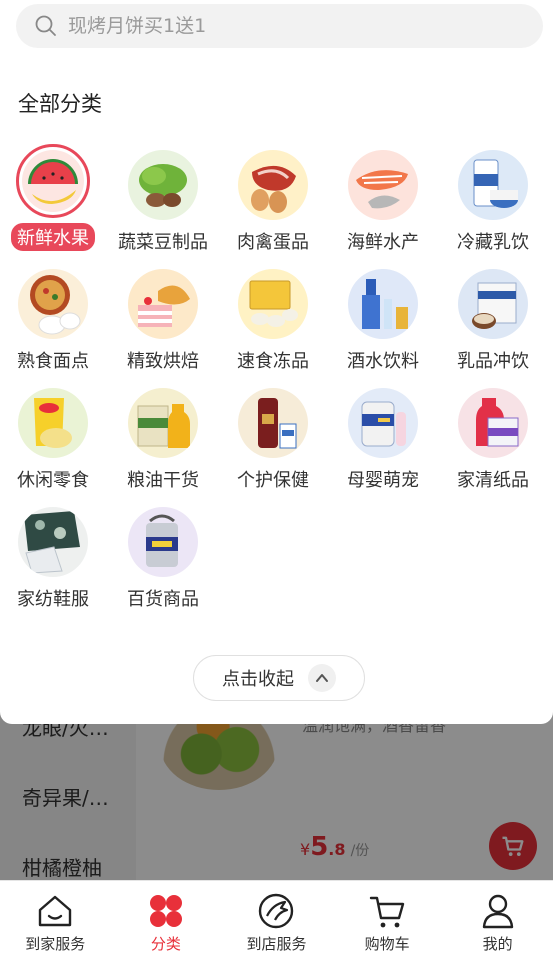 This screenshot has width=553, height=956. I want to click on category-label: 冷藏乳饮, so click(493, 242).